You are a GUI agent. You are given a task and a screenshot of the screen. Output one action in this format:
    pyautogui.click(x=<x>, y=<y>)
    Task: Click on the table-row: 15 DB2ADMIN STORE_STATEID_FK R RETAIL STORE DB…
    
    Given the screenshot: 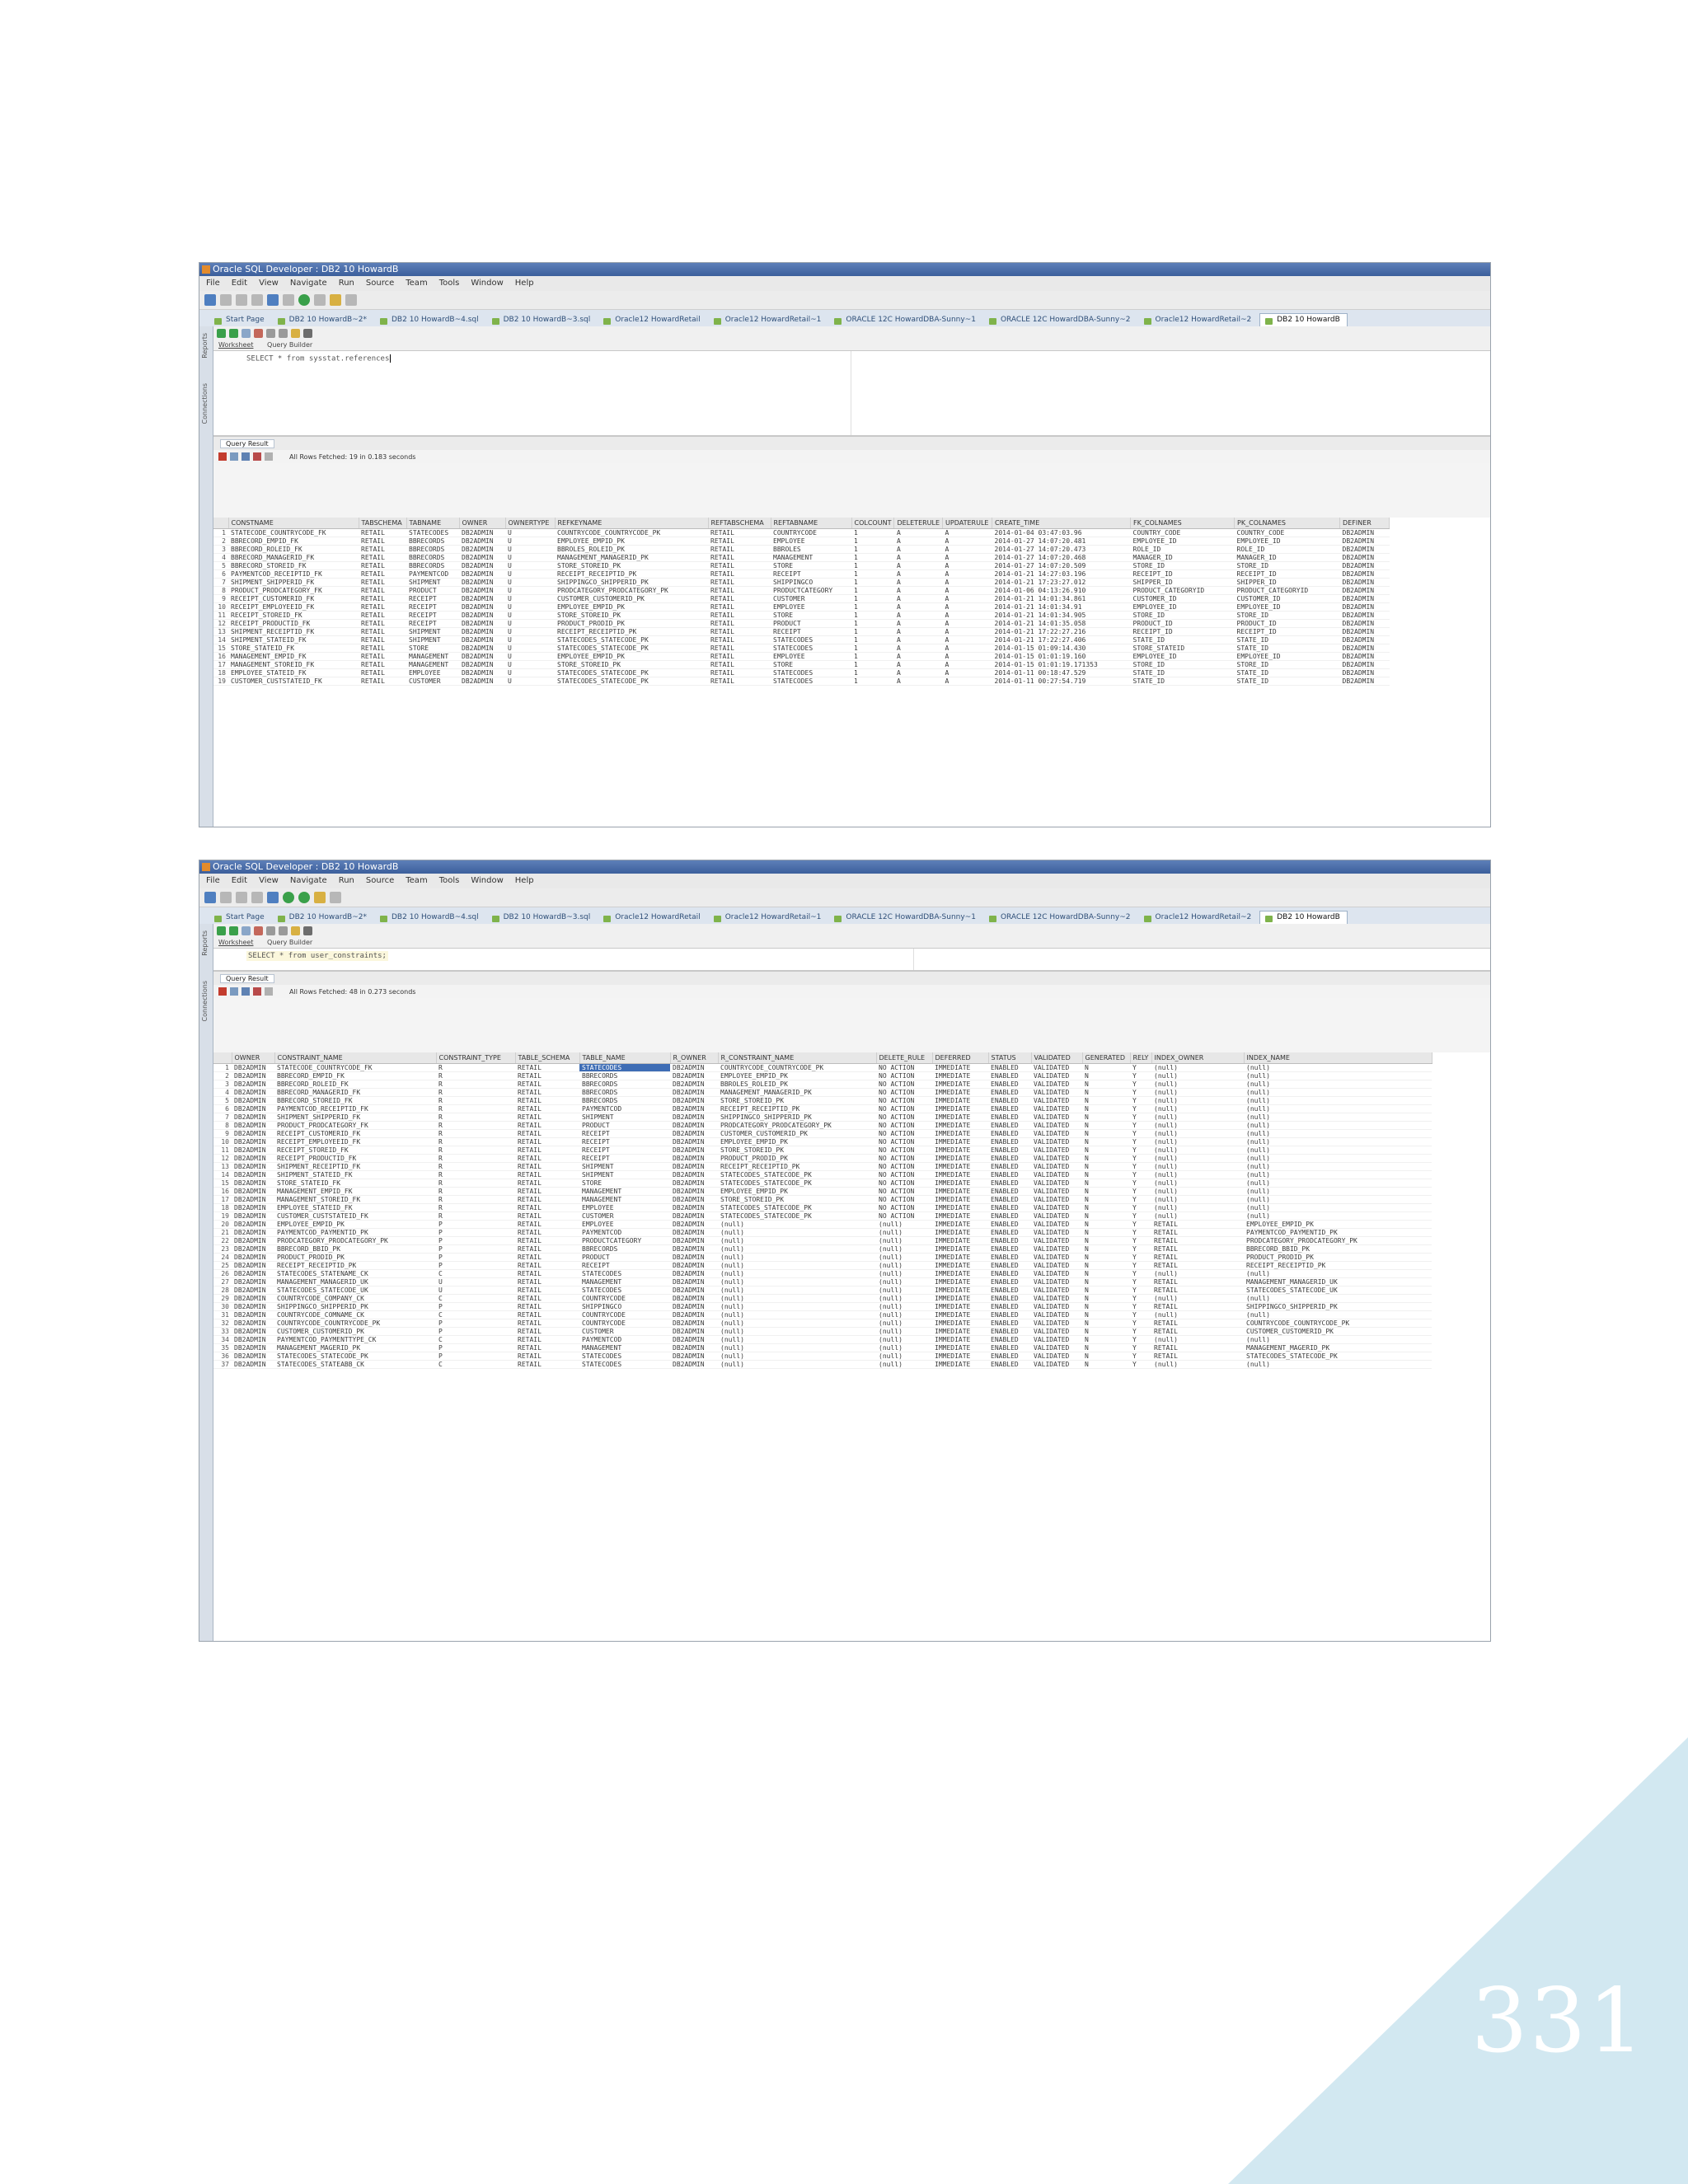 What is the action you would take?
    pyautogui.click(x=822, y=1183)
    